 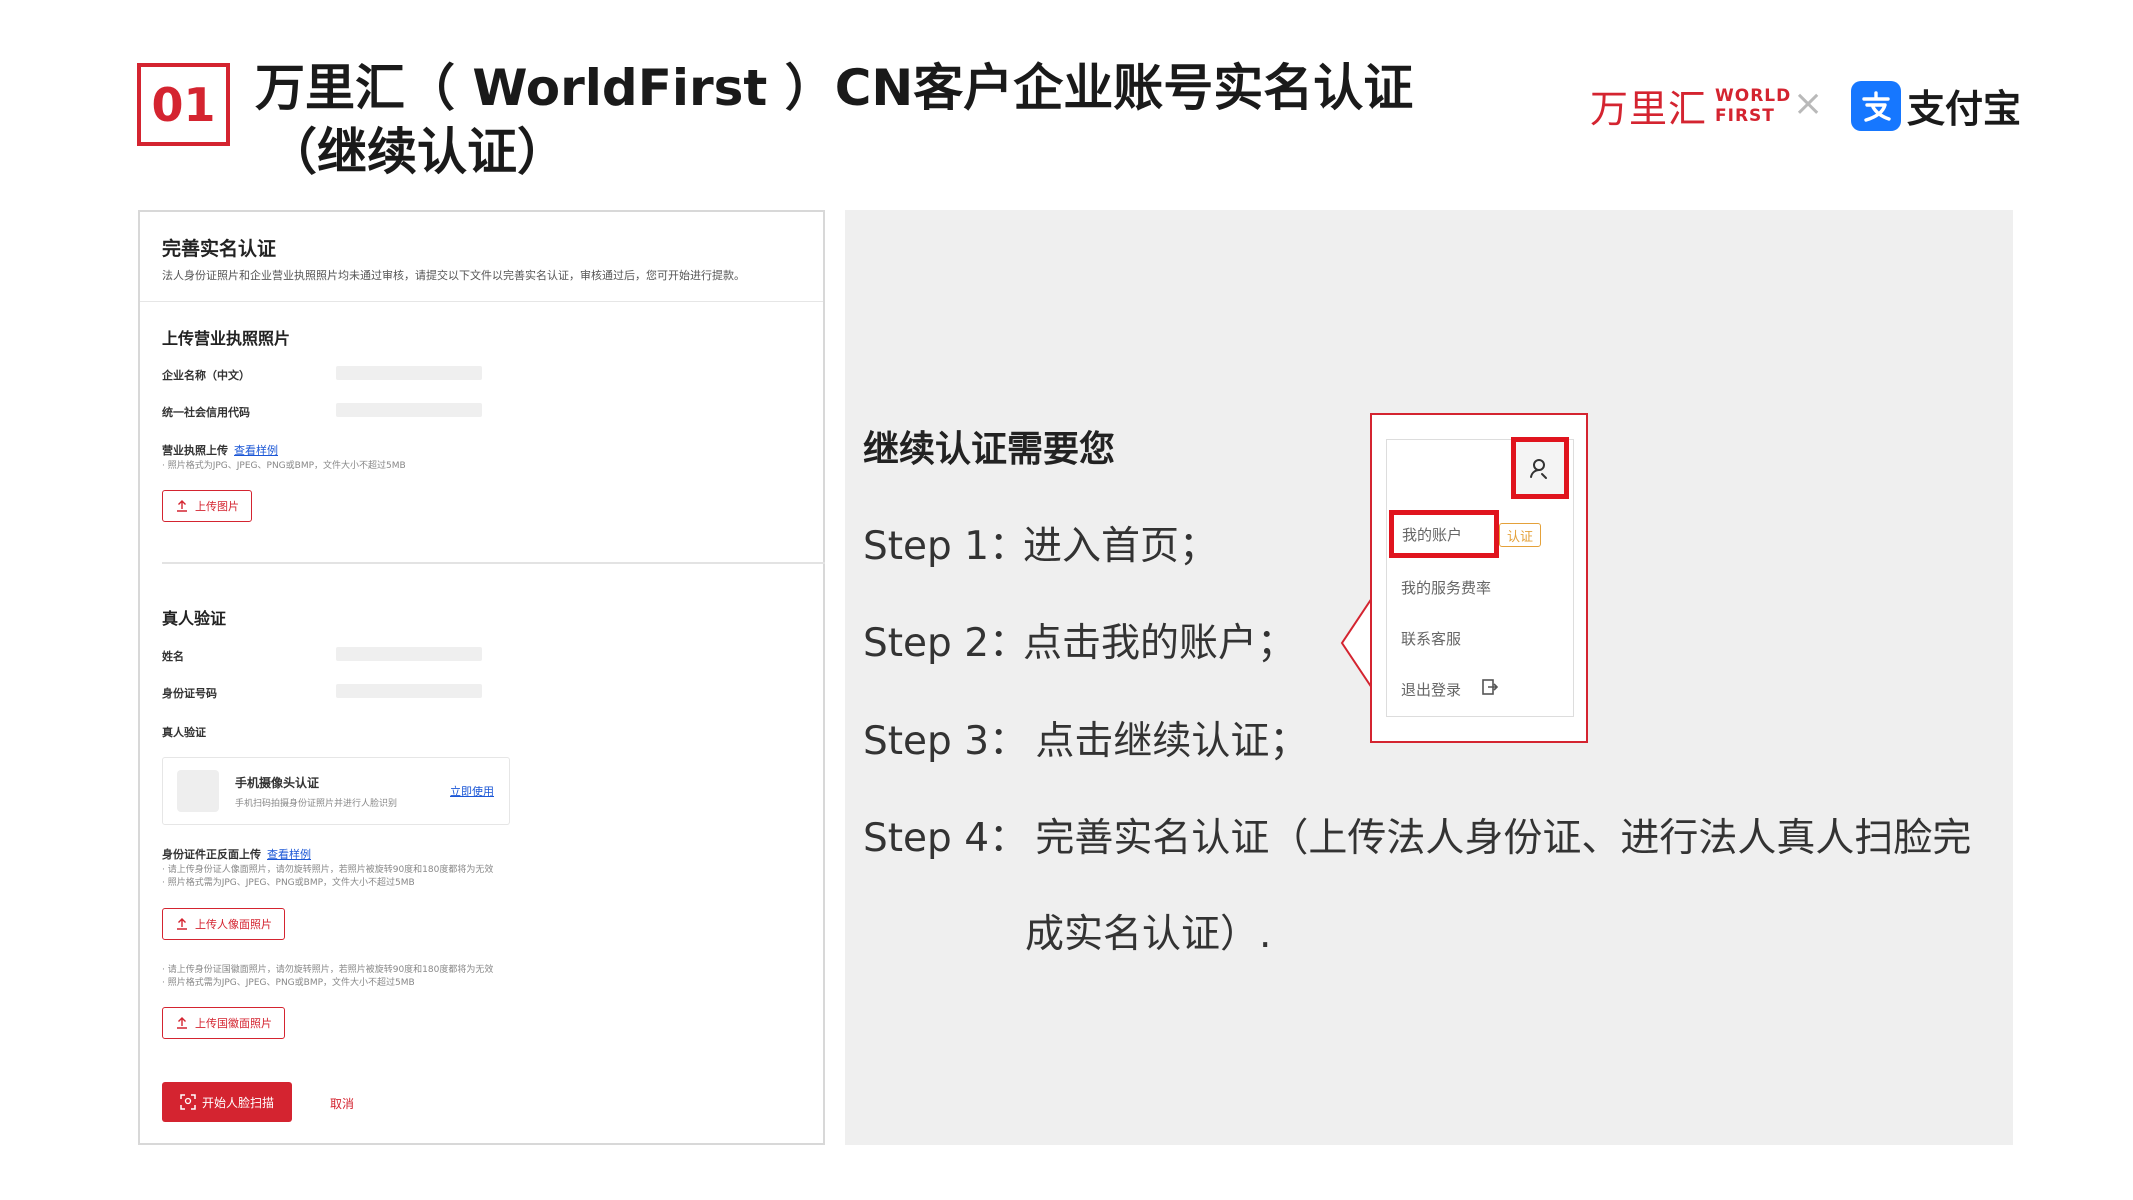 What do you see at coordinates (195, 450) in the screenshot?
I see `license-upload-label-text: 营业执照上传` at bounding box center [195, 450].